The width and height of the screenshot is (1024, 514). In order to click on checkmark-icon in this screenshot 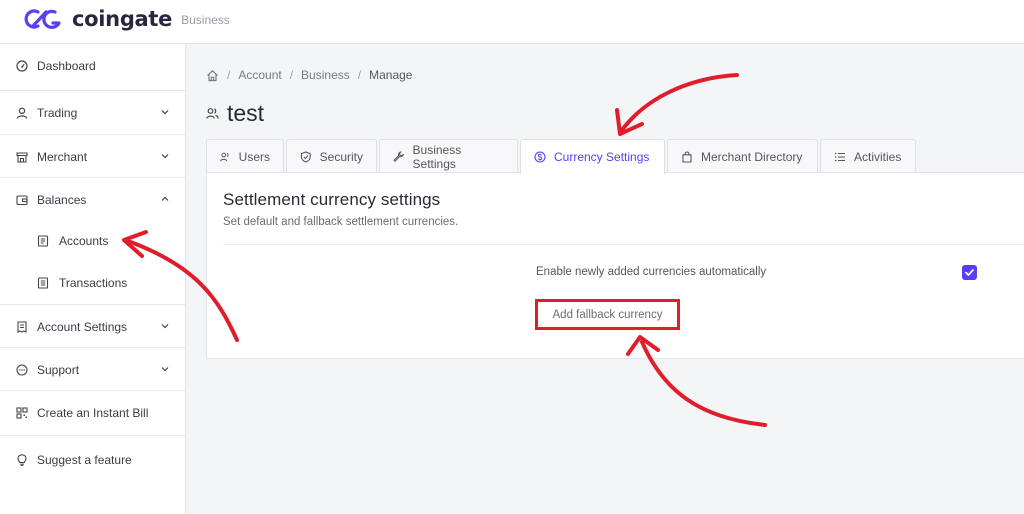, I will do `click(969, 272)`.